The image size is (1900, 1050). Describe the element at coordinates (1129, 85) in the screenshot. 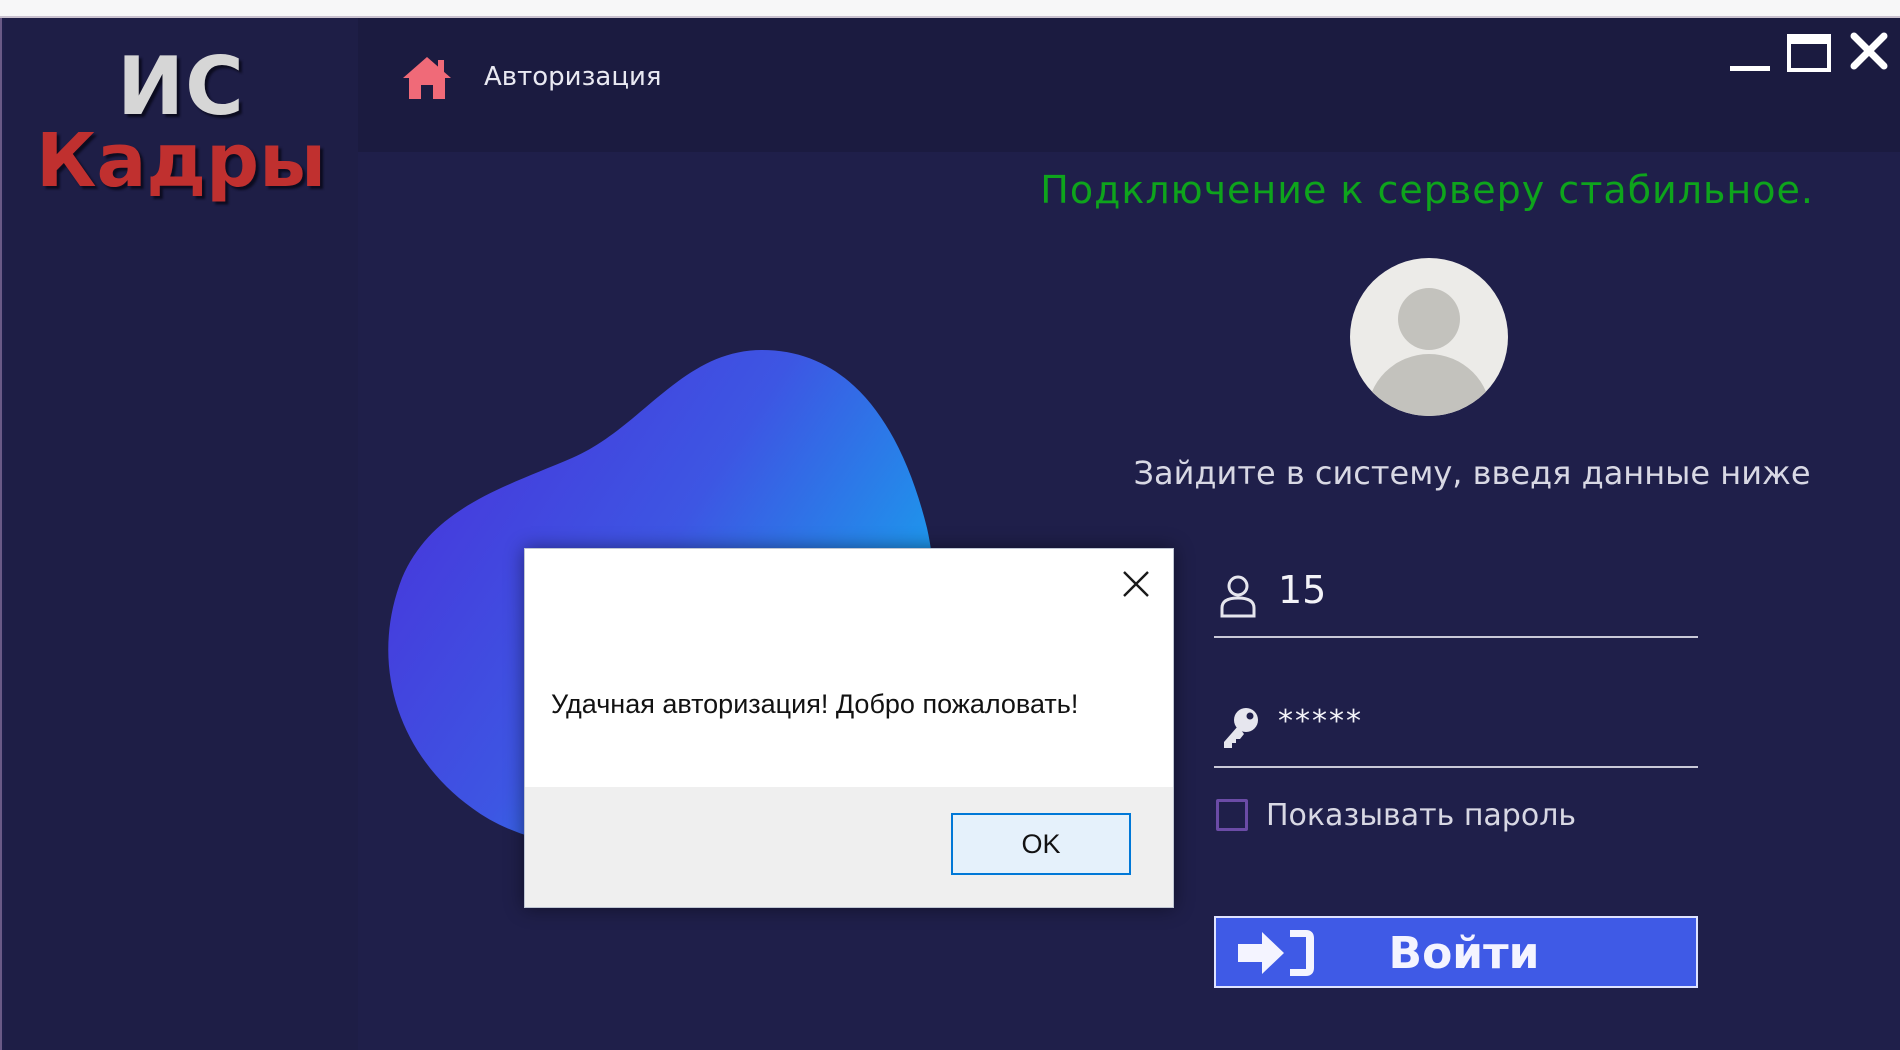

I see `header-bar: Авторизация` at that location.